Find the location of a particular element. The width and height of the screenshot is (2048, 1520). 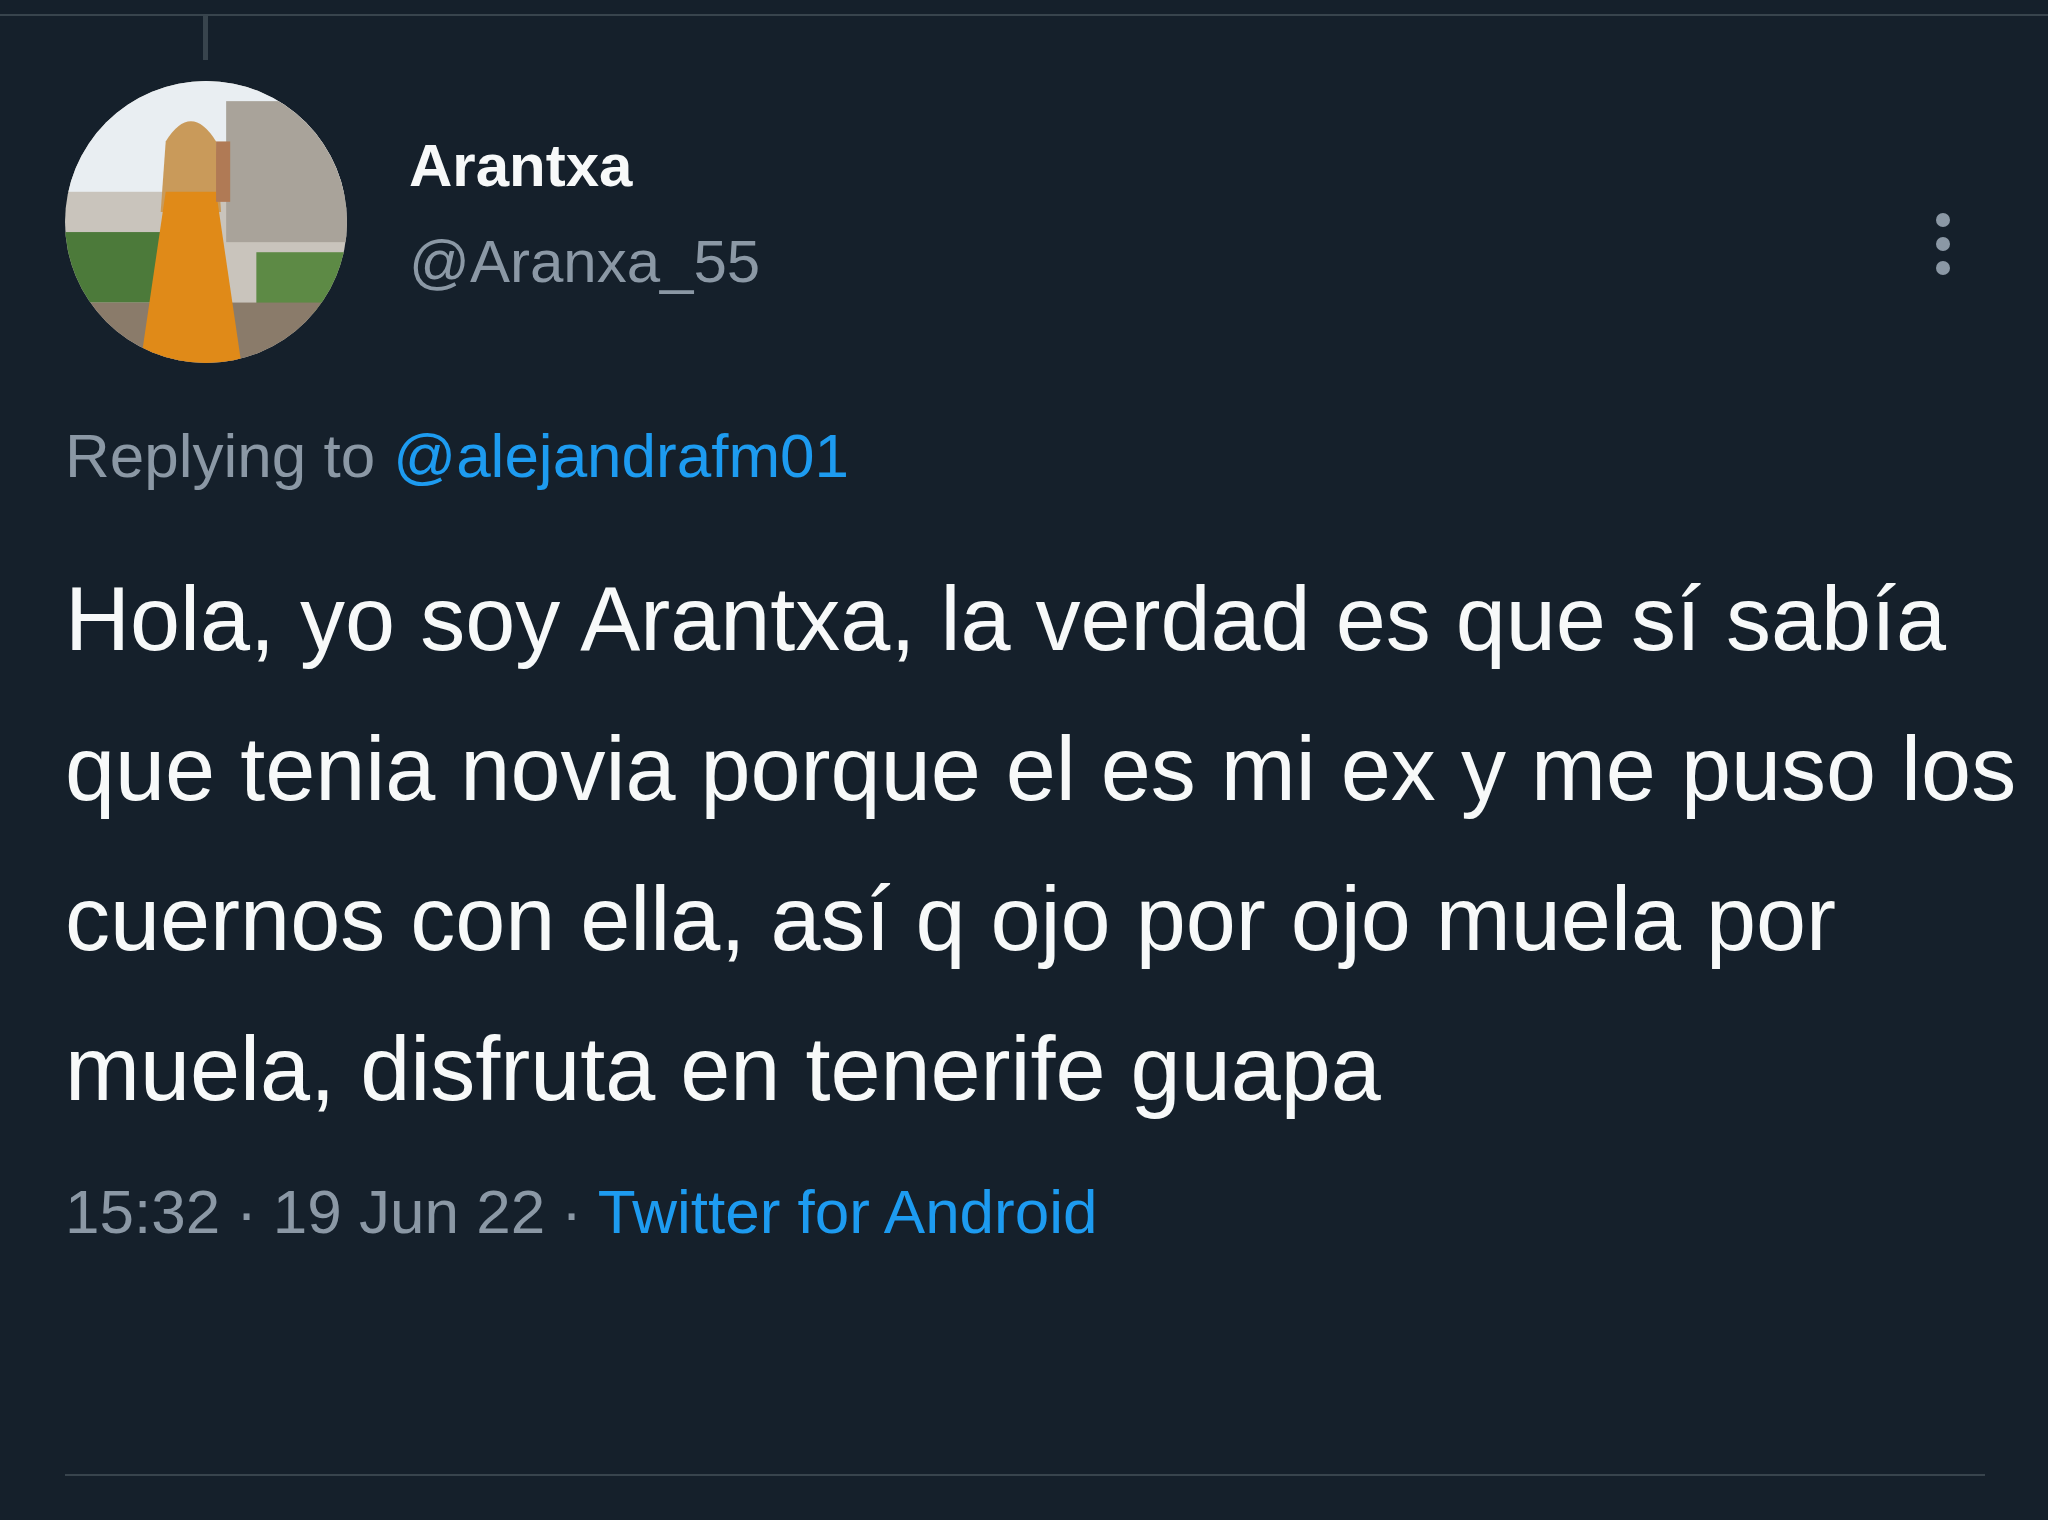

tweet-time: 15:32 is located at coordinates (143, 1212).